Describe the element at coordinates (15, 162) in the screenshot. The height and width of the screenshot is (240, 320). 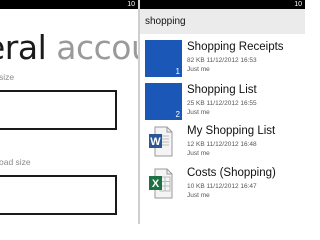
I see `field-label-upload-size: oad size` at that location.